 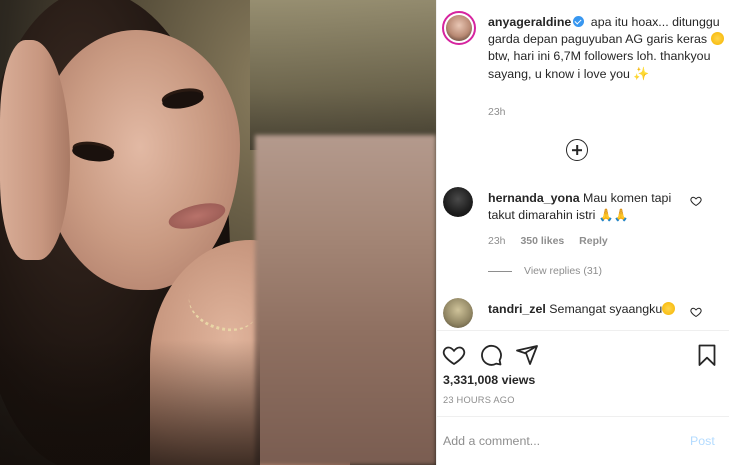 What do you see at coordinates (577, 150) in the screenshot?
I see `load-more-comments-button` at bounding box center [577, 150].